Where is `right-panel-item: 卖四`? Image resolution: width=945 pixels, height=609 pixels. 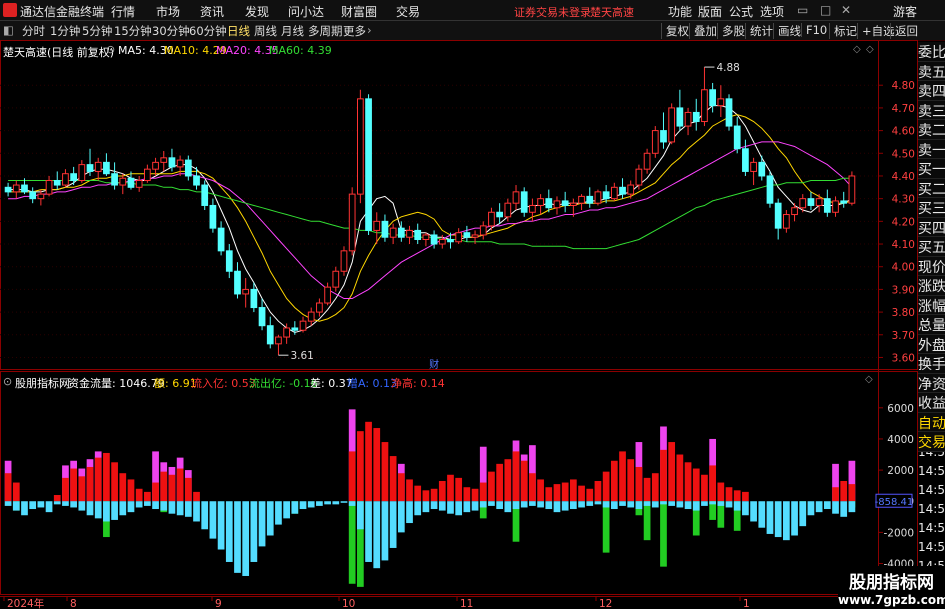 right-panel-item: 卖四 is located at coordinates (931, 91).